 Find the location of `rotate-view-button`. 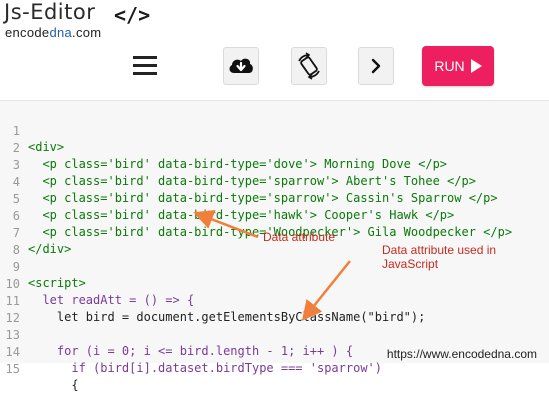

rotate-view-button is located at coordinates (309, 66).